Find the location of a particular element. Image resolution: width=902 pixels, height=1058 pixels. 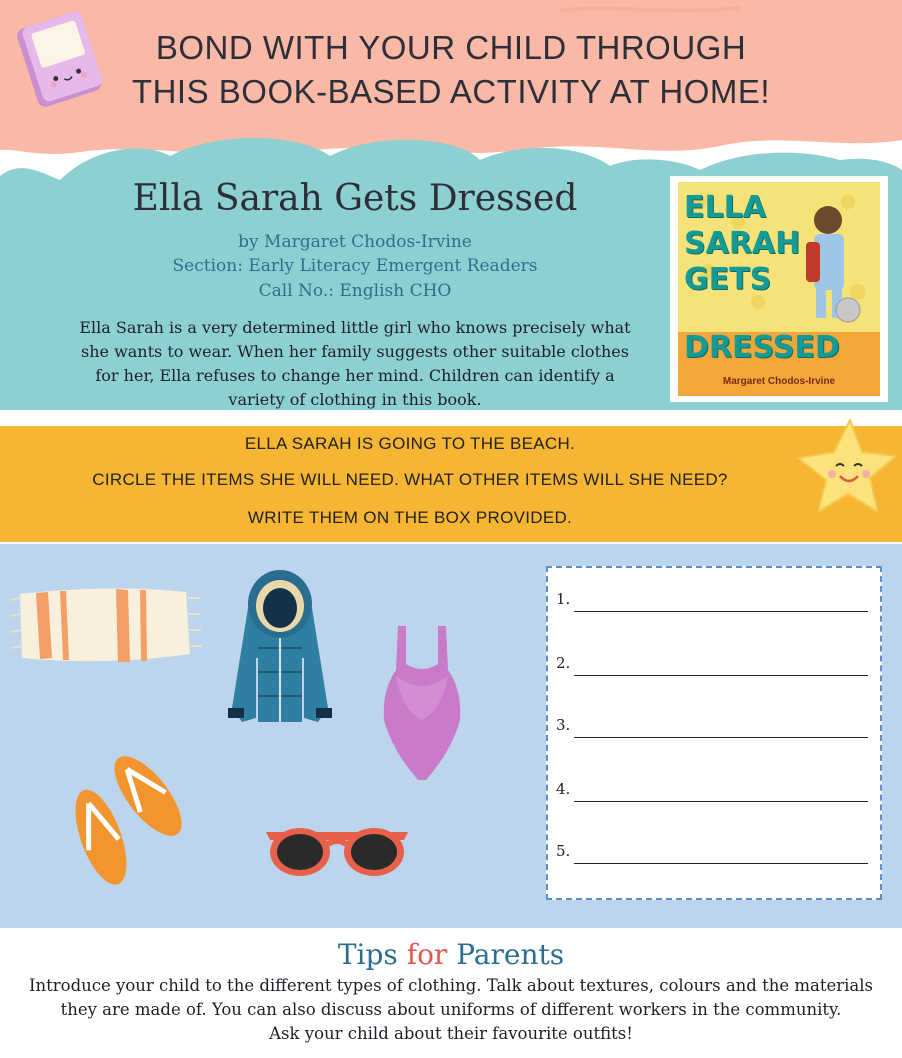

answer-number: 1. is located at coordinates (563, 599).